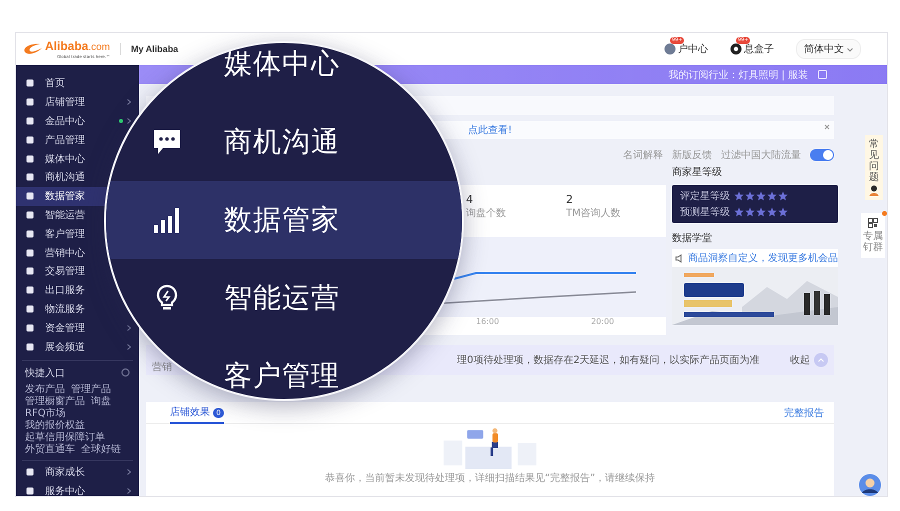 The height and width of the screenshot is (511, 900). What do you see at coordinates (45, 389) in the screenshot?
I see `quick-link: 发布产品` at bounding box center [45, 389].